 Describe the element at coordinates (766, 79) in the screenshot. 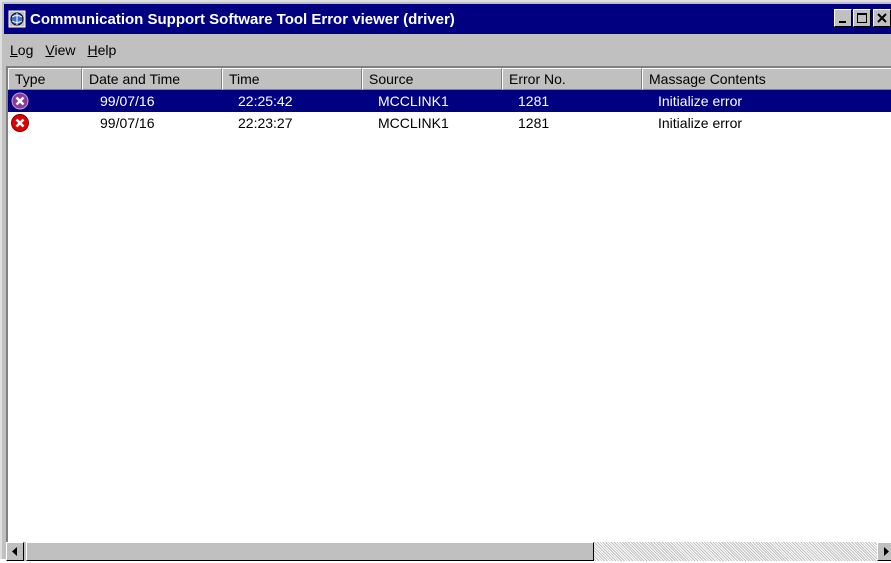

I see `column-header-message-contents: Massage Contents` at that location.